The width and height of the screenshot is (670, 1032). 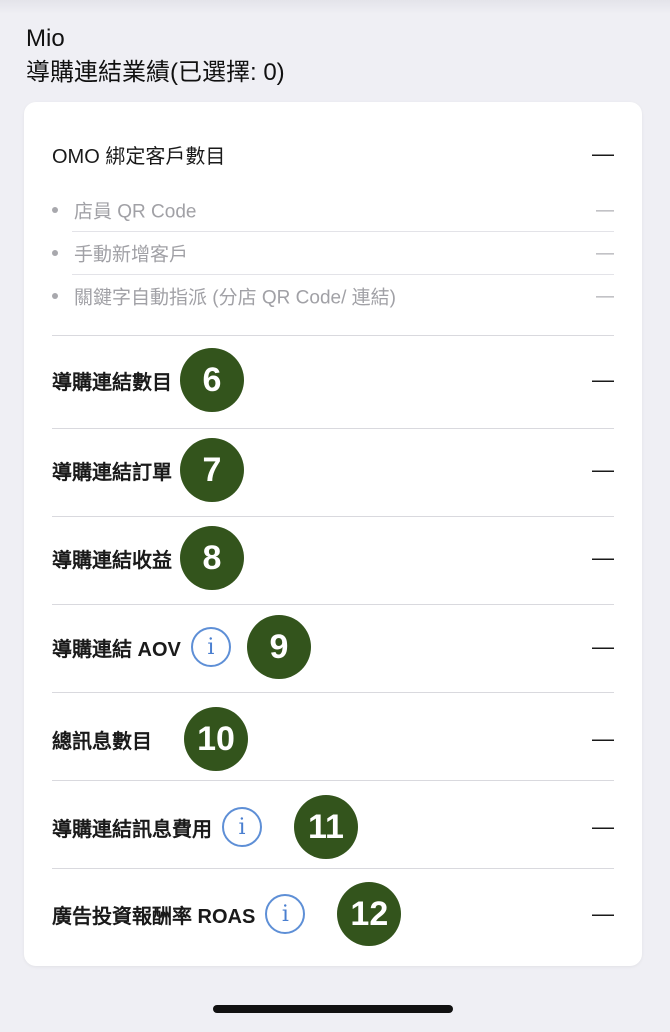 I want to click on number-badge: 7, so click(x=212, y=470).